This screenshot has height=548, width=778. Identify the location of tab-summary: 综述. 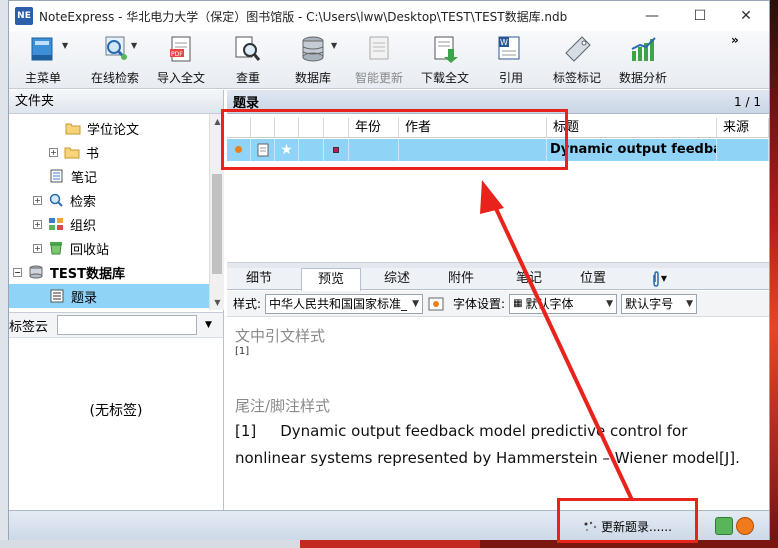
(397, 279).